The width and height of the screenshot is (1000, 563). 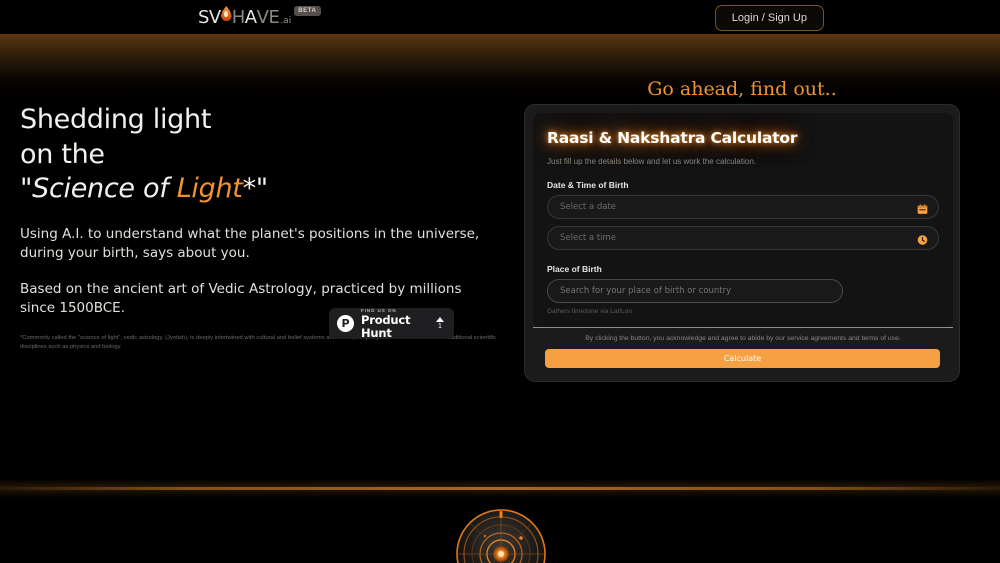 I want to click on place-of-birth-input, so click(x=695, y=291).